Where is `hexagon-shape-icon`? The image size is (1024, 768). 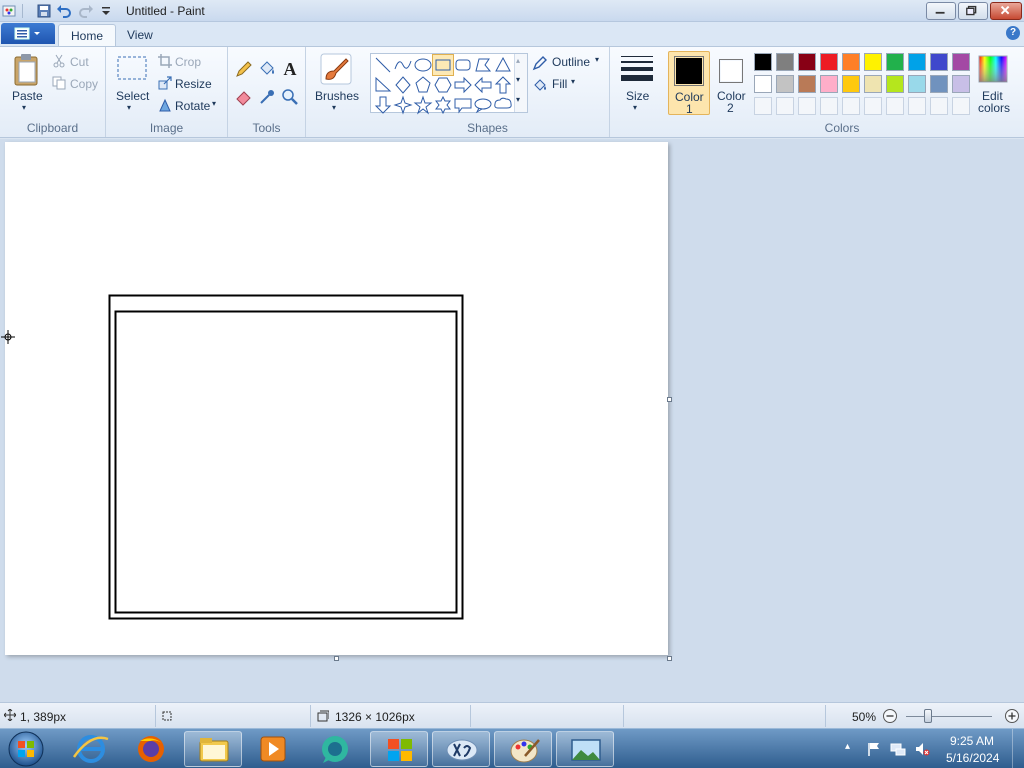
hexagon-shape-icon is located at coordinates (443, 85).